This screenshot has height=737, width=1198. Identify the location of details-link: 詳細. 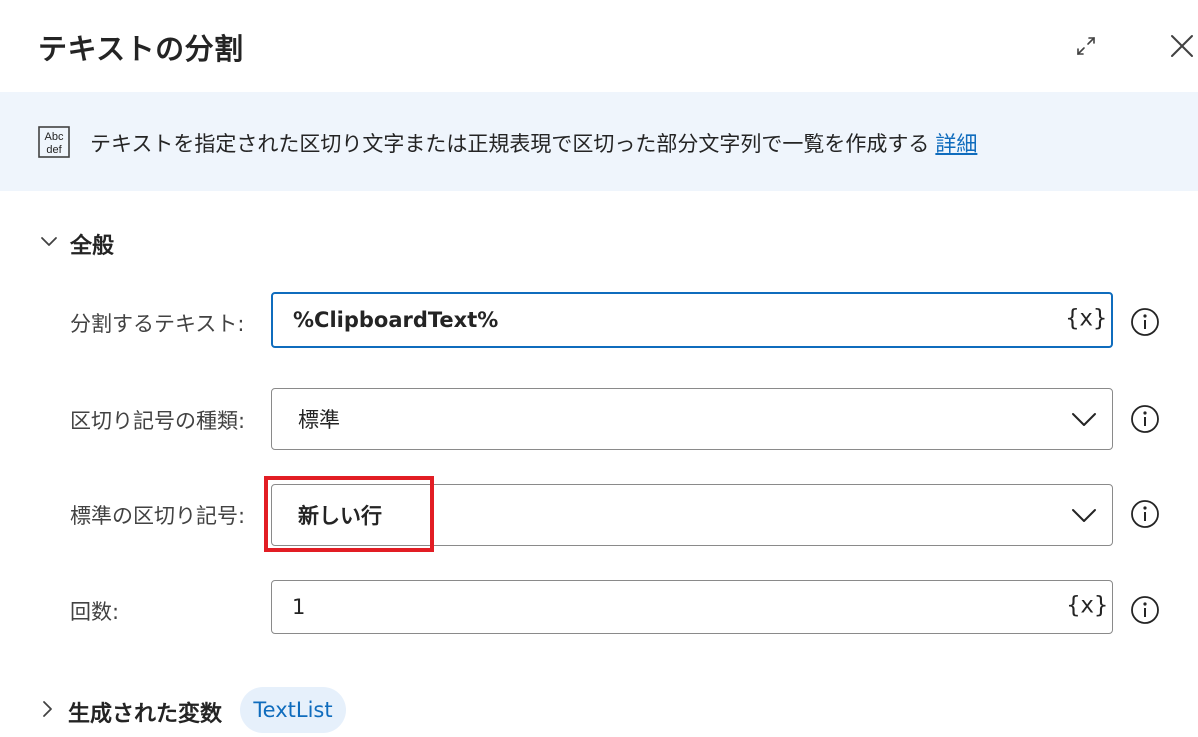
(956, 144).